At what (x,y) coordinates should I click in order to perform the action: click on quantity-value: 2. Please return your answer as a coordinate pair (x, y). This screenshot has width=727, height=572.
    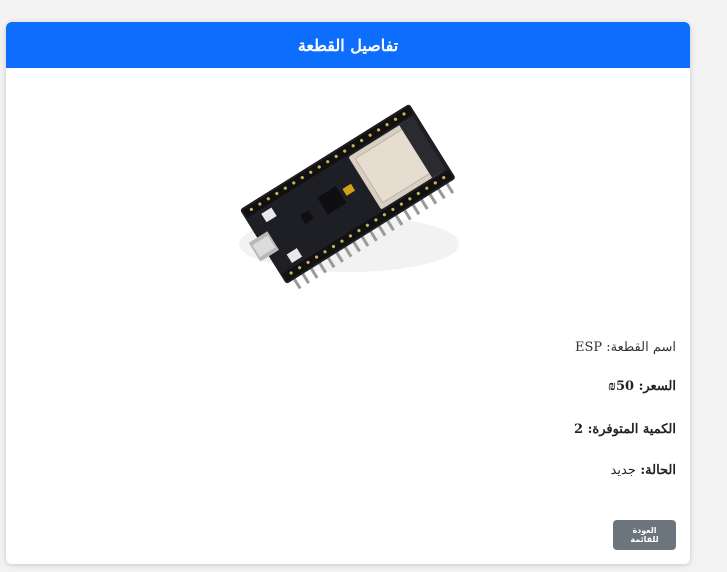
    Looking at the image, I should click on (579, 429).